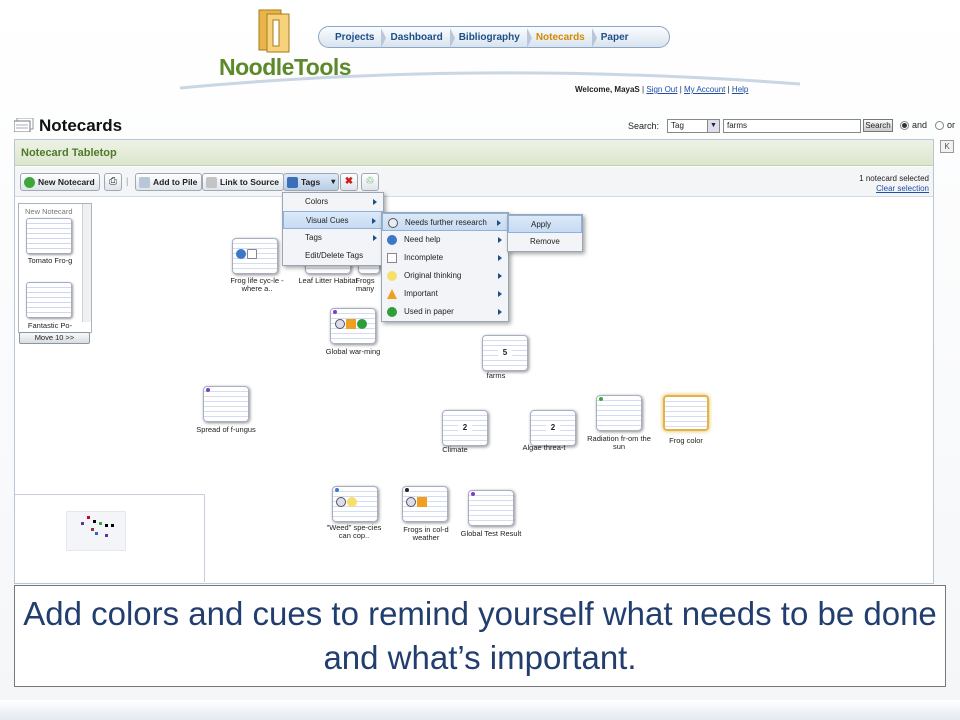 The height and width of the screenshot is (720, 960). I want to click on nav-notecards: Notecards, so click(563, 37).